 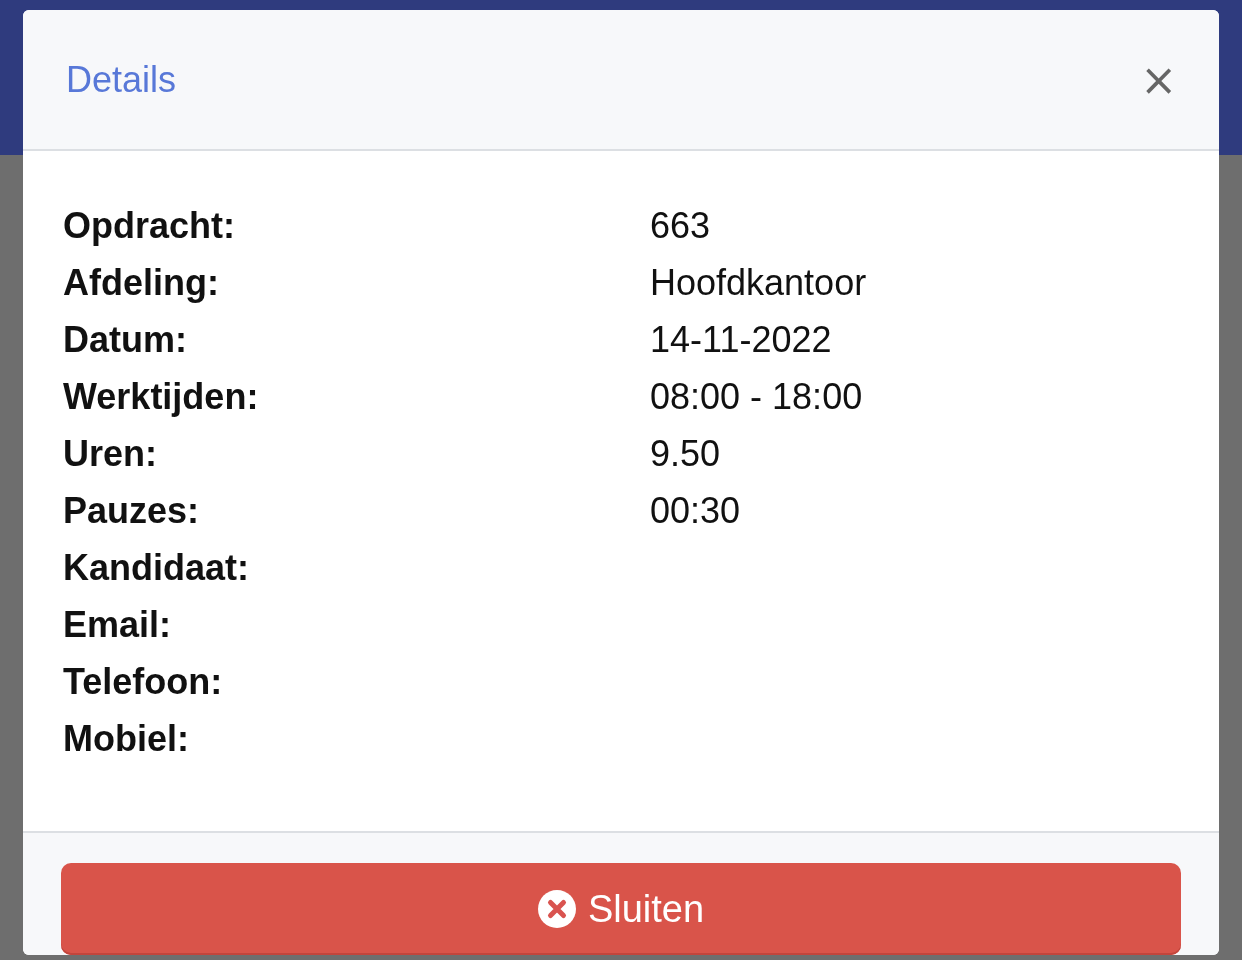 I want to click on dialog-title: Details, so click(x=121, y=79).